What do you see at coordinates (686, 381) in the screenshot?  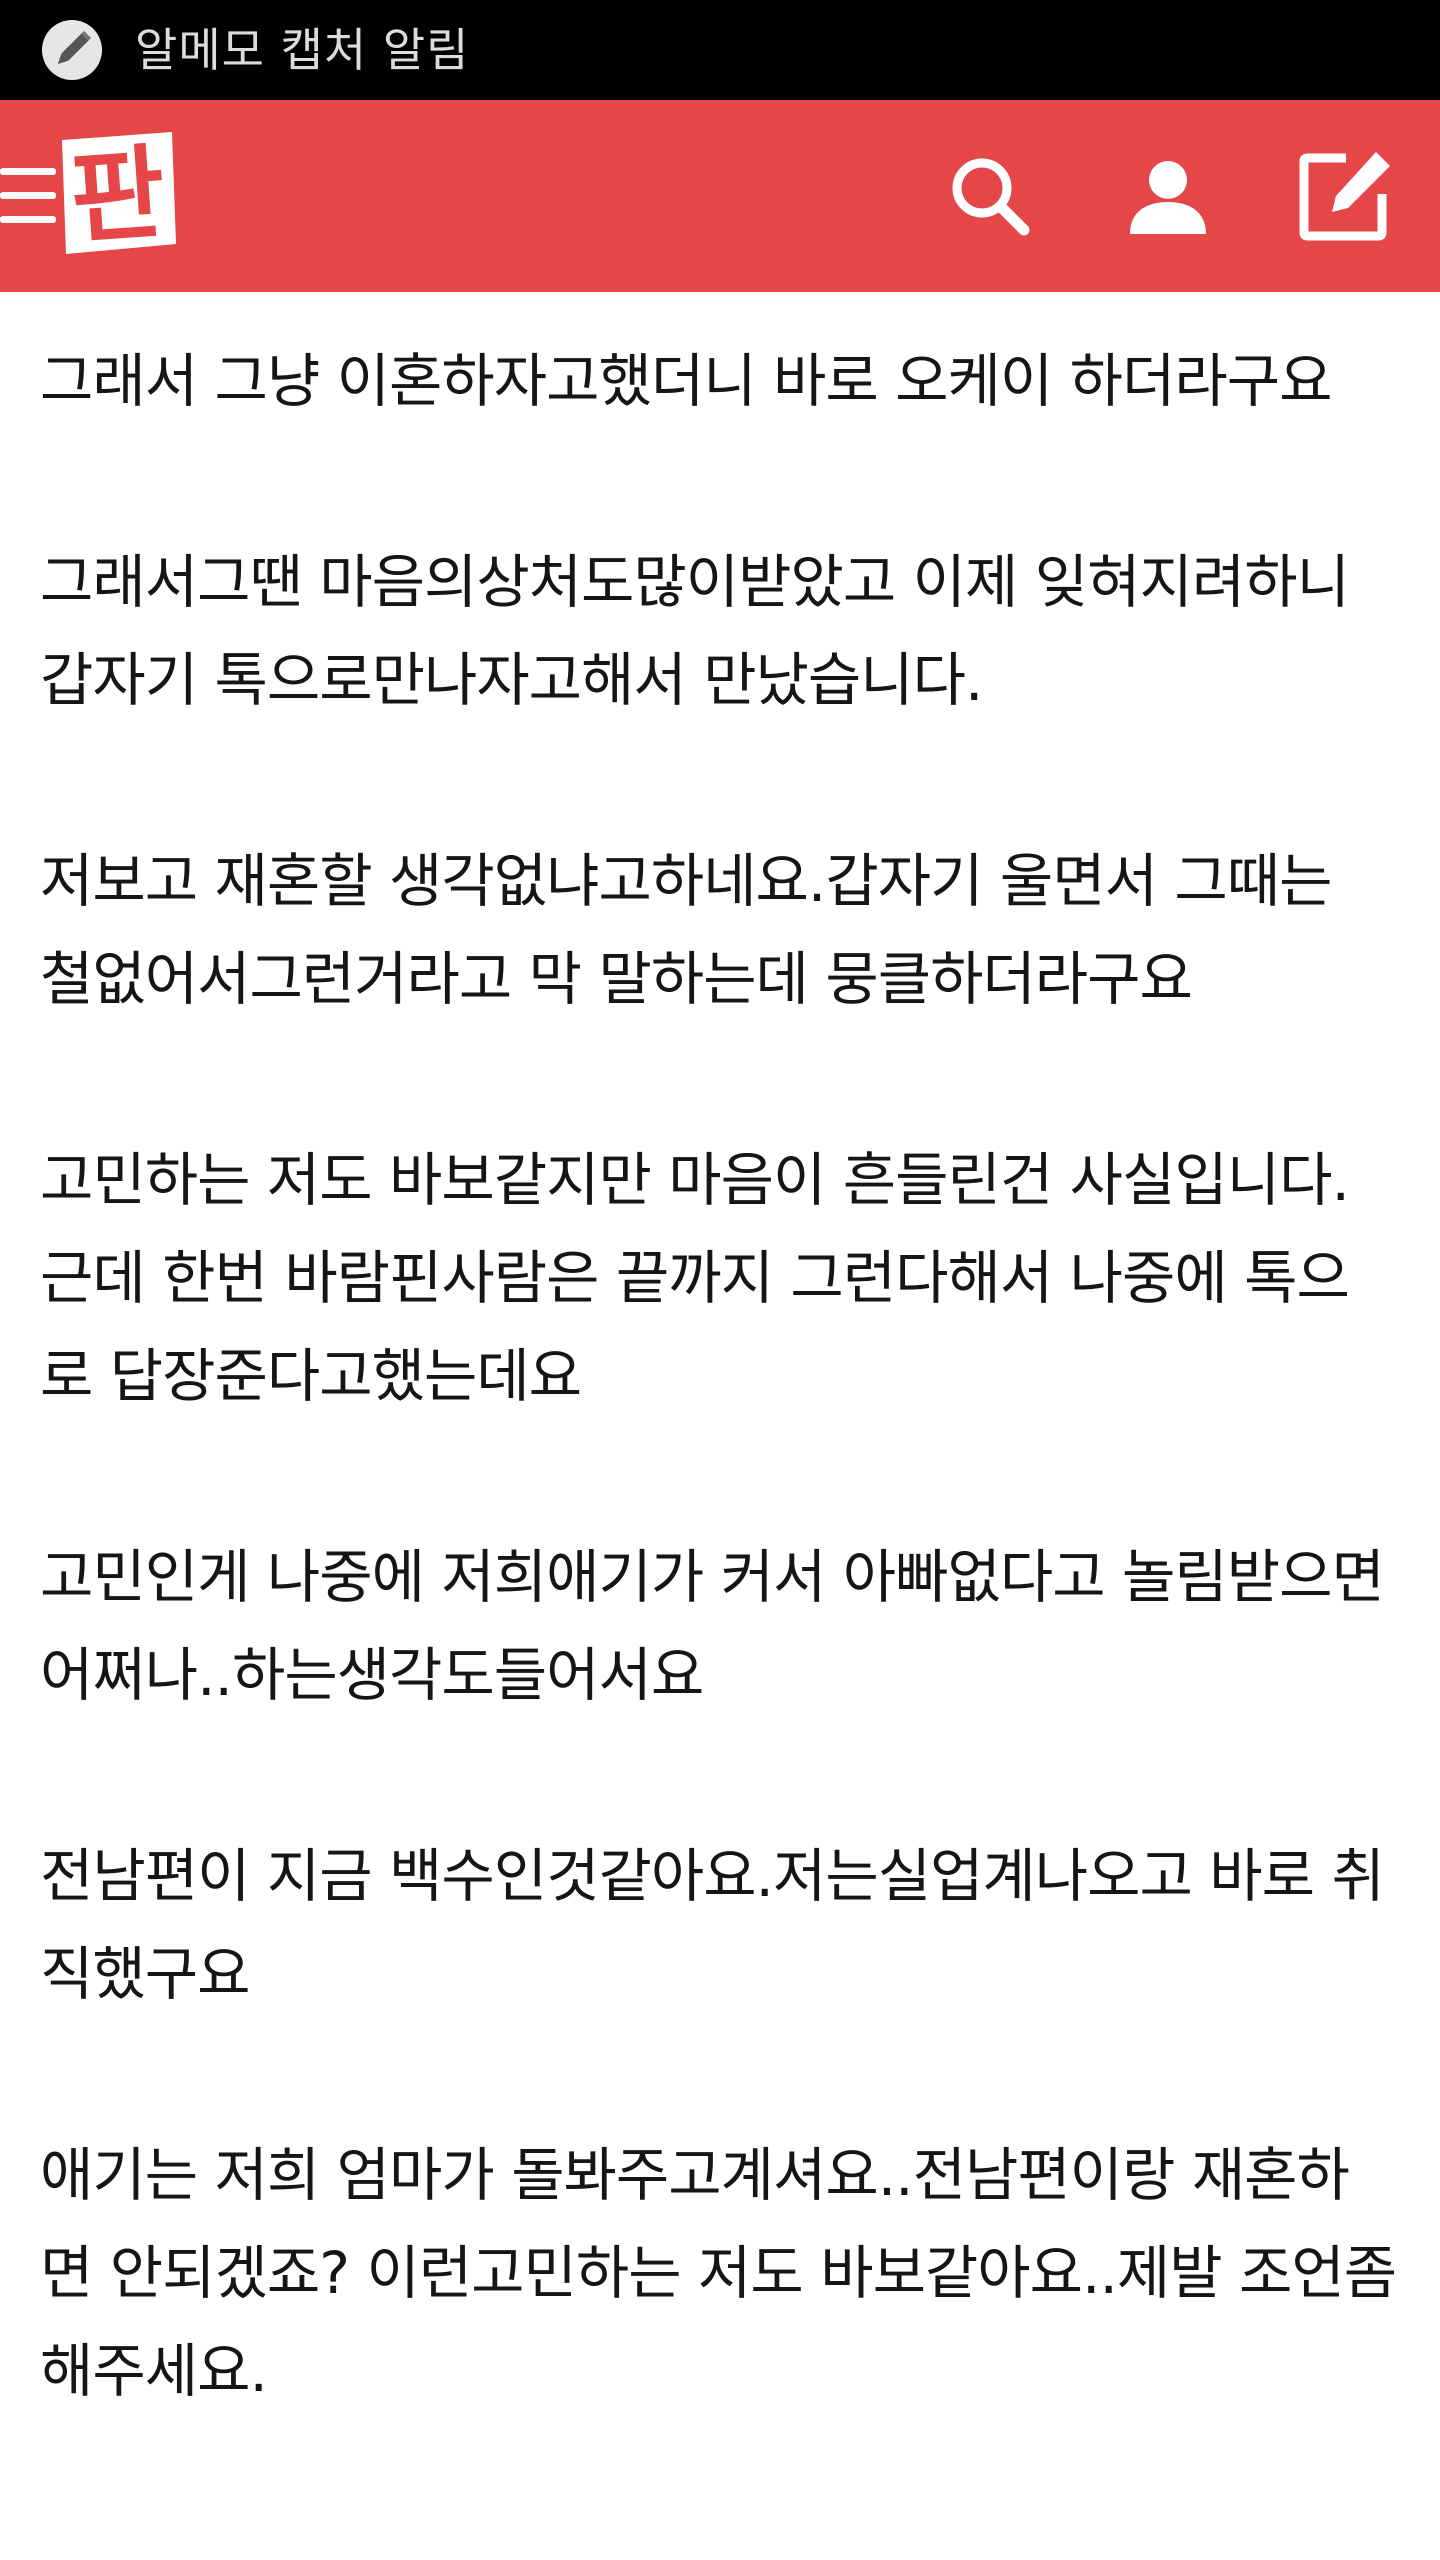 I see `paragraph-1: 그래서 그냥 이혼하자고했더니 바로 오케이 하더라구요` at bounding box center [686, 381].